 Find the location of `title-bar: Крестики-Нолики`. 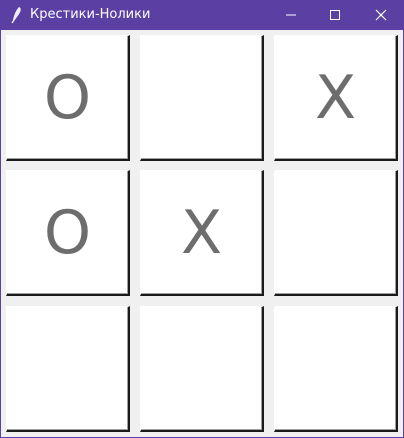

title-bar: Крестики-Нолики is located at coordinates (202, 15).